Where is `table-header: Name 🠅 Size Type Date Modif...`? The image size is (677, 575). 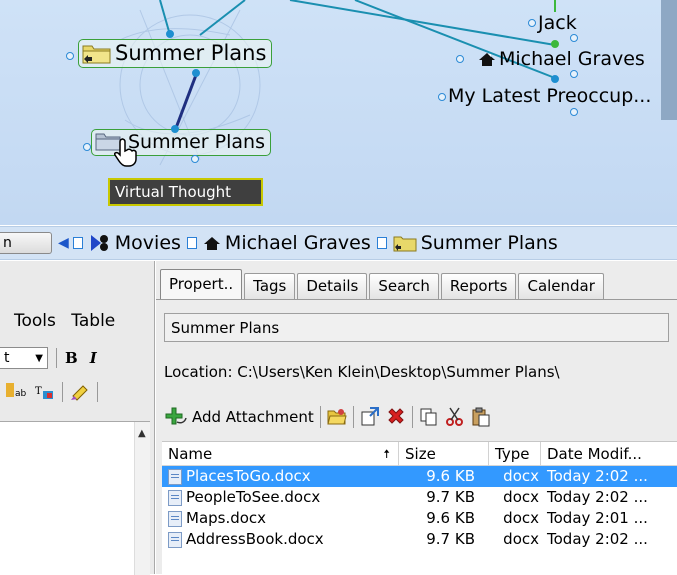 table-header: Name 🠅 Size Type Date Modif... is located at coordinates (419, 453).